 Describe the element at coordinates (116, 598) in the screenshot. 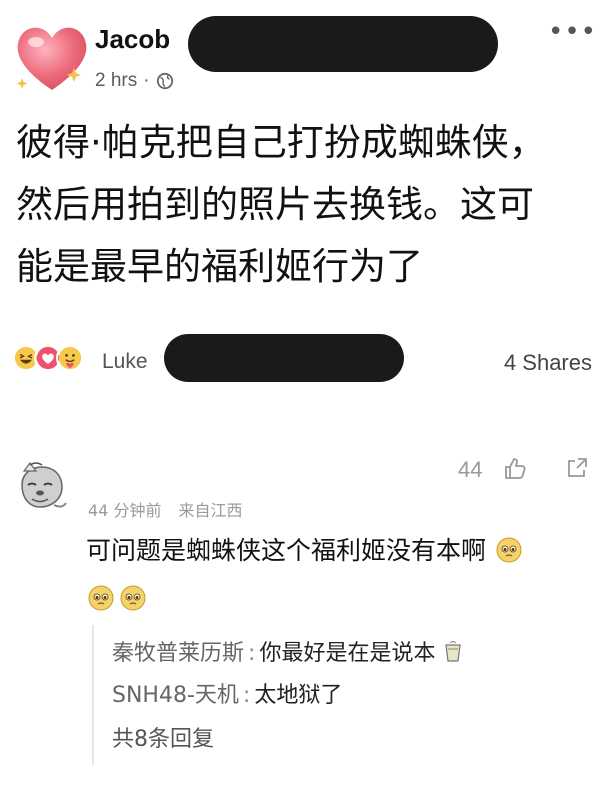

I see `comment-emojis` at that location.